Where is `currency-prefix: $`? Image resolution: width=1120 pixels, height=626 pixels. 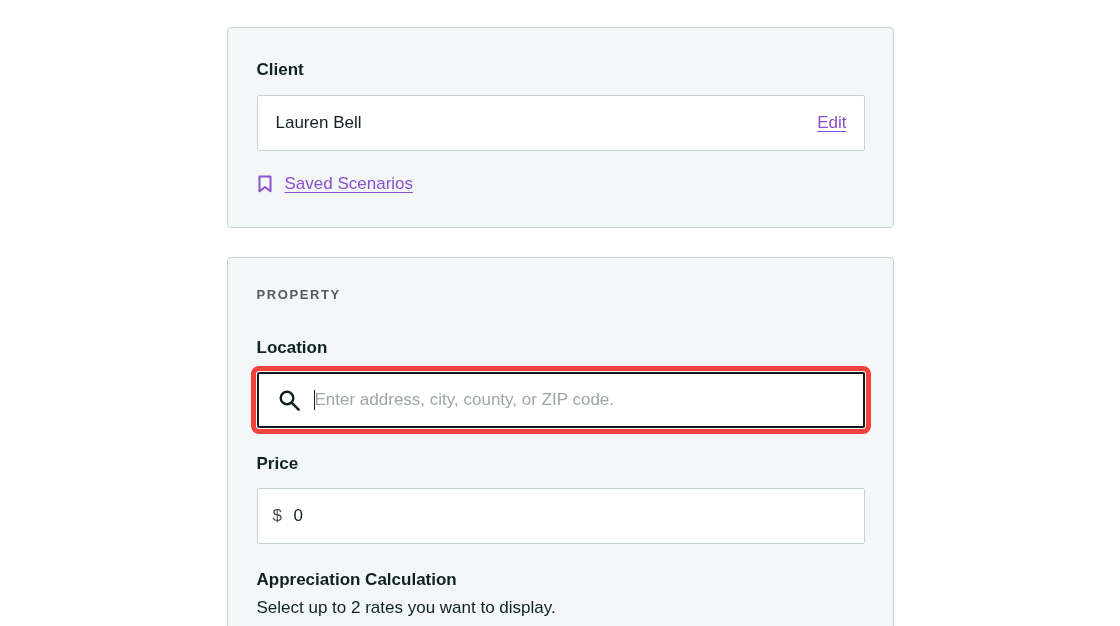
currency-prefix: $ is located at coordinates (277, 516).